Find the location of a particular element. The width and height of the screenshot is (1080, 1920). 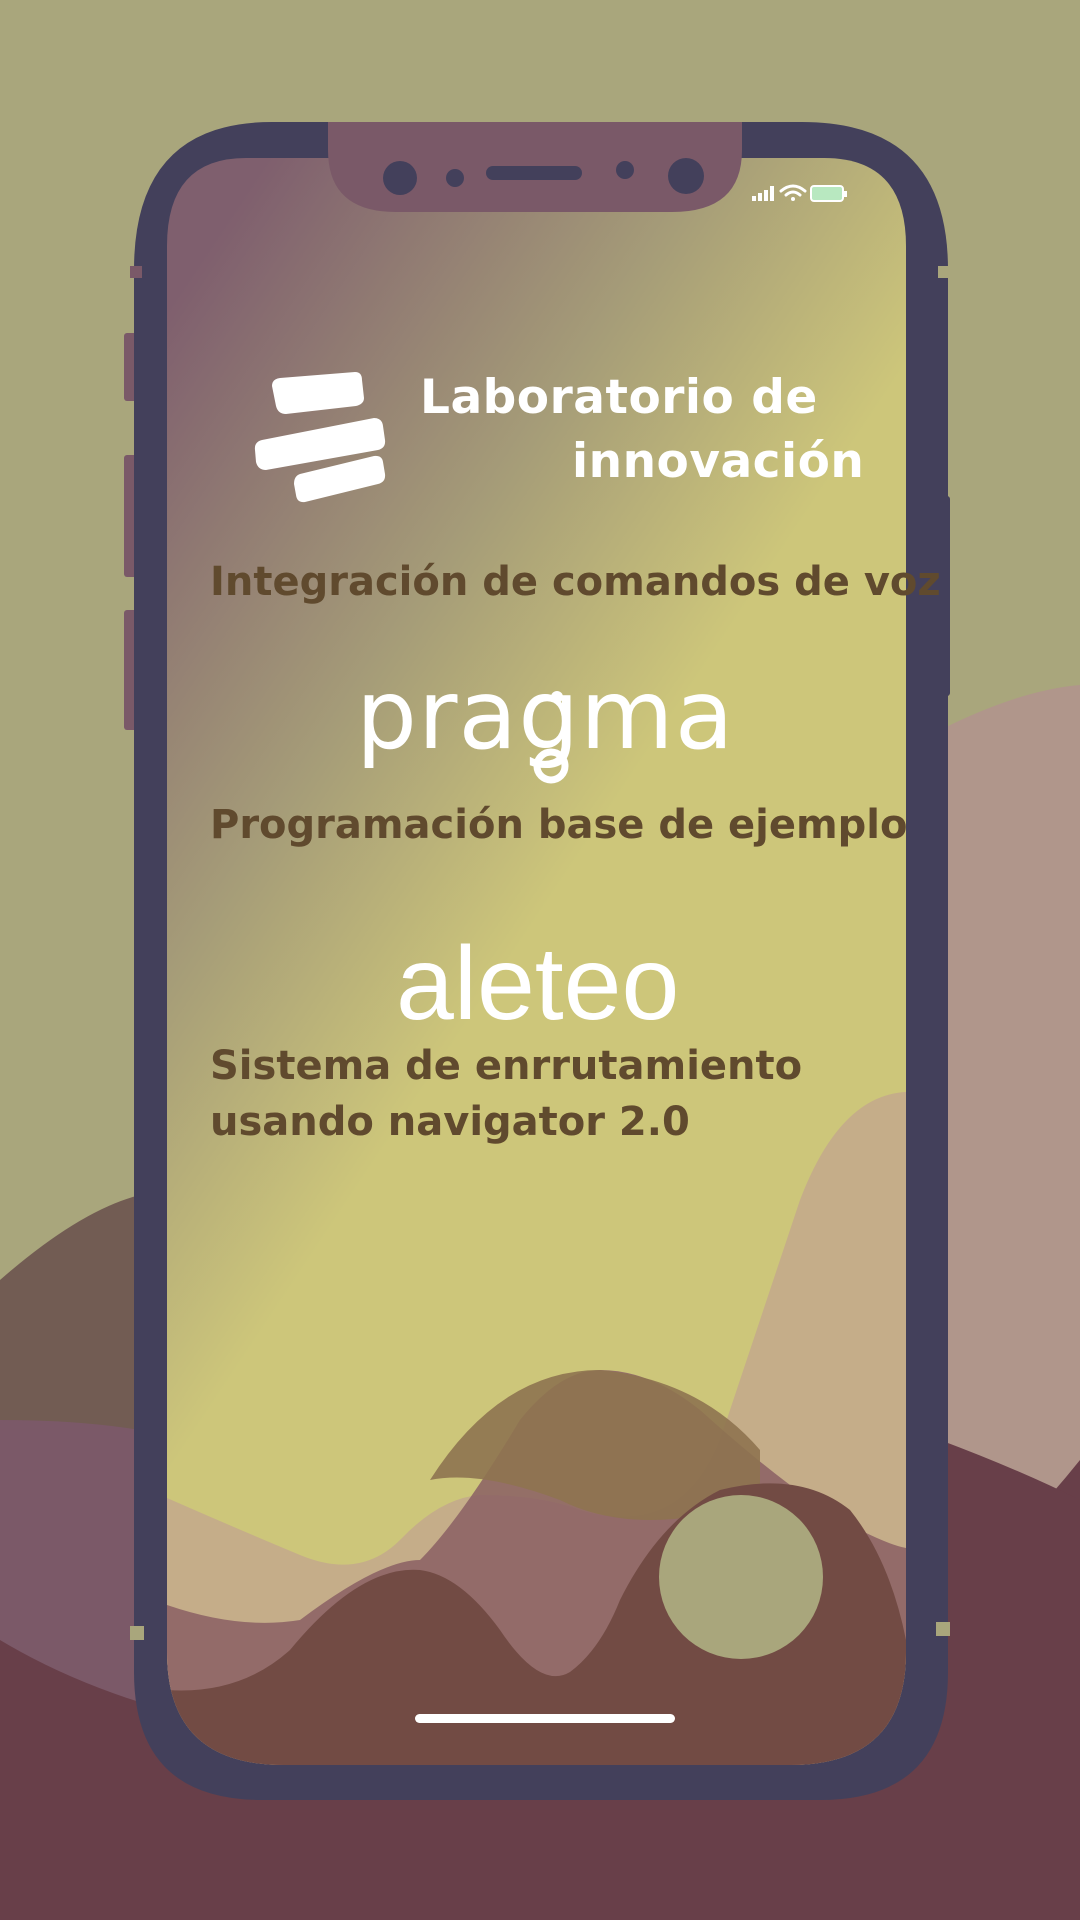

notch-sensor-left is located at coordinates (455, 178).